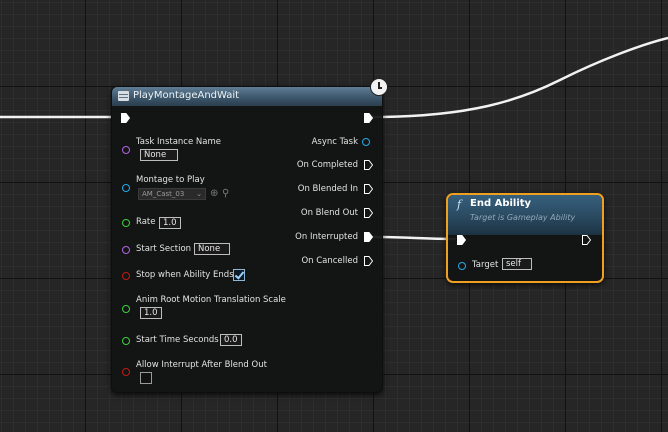  What do you see at coordinates (368, 261) in the screenshot?
I see `on-cancelled-pin` at bounding box center [368, 261].